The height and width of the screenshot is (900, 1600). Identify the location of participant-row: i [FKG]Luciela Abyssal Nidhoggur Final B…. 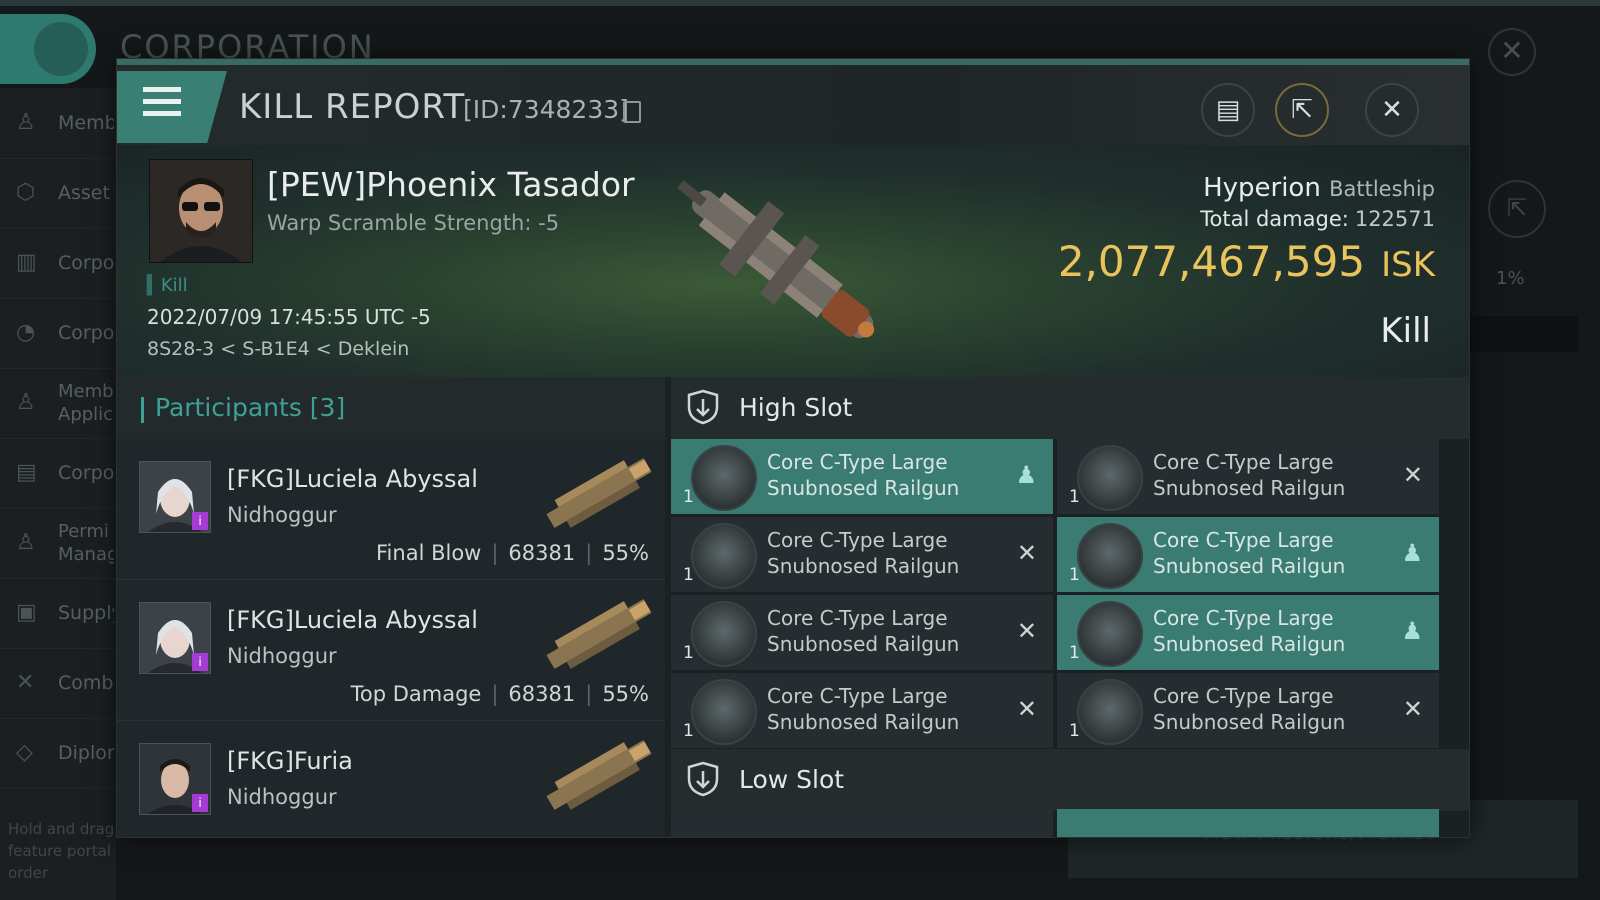
(391, 509).